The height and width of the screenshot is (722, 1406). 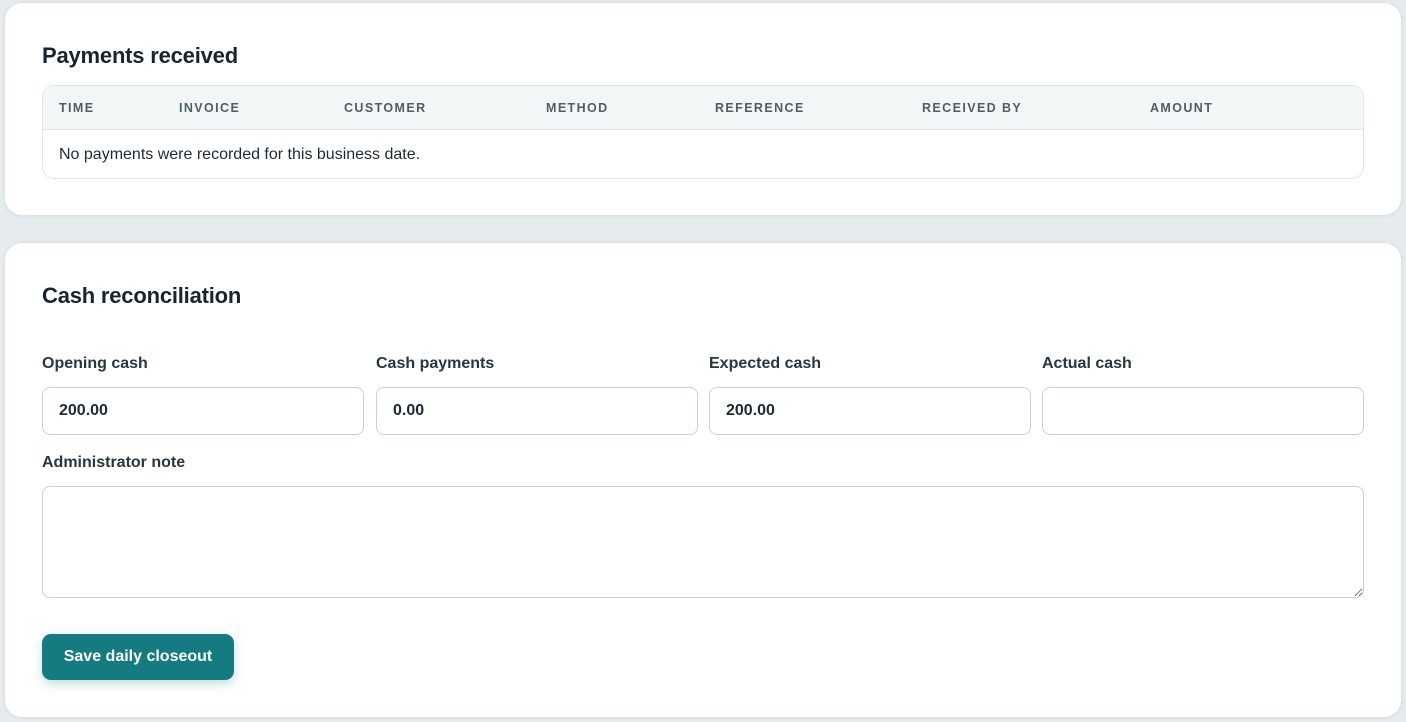 What do you see at coordinates (203, 411) in the screenshot?
I see `opening-cash-input` at bounding box center [203, 411].